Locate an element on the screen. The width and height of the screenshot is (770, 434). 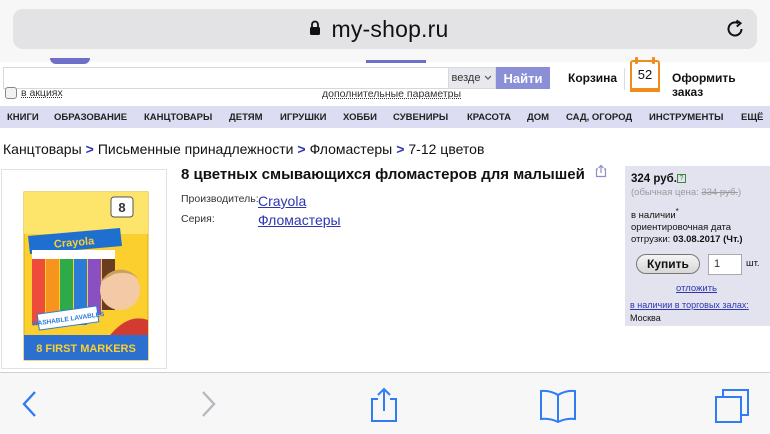
breadcrumb-item: Письменные принадлежности is located at coordinates (196, 149).